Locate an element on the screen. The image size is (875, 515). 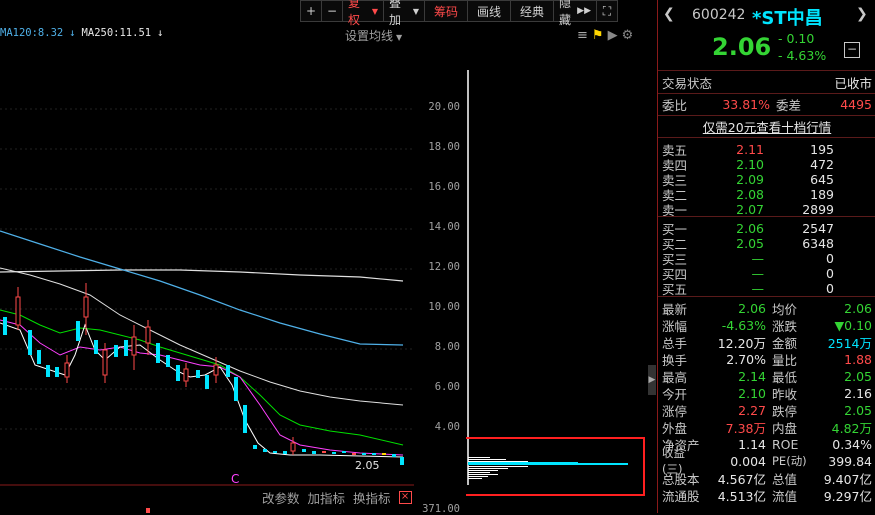
volume-bar is located at coordinates (148, 510).